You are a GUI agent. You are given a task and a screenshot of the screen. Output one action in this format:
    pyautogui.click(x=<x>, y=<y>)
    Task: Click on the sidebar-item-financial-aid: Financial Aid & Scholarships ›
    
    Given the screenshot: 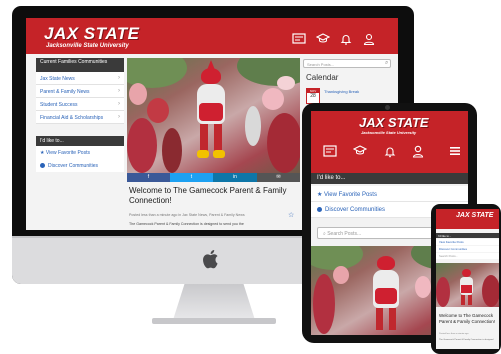 What is the action you would take?
    pyautogui.click(x=80, y=117)
    